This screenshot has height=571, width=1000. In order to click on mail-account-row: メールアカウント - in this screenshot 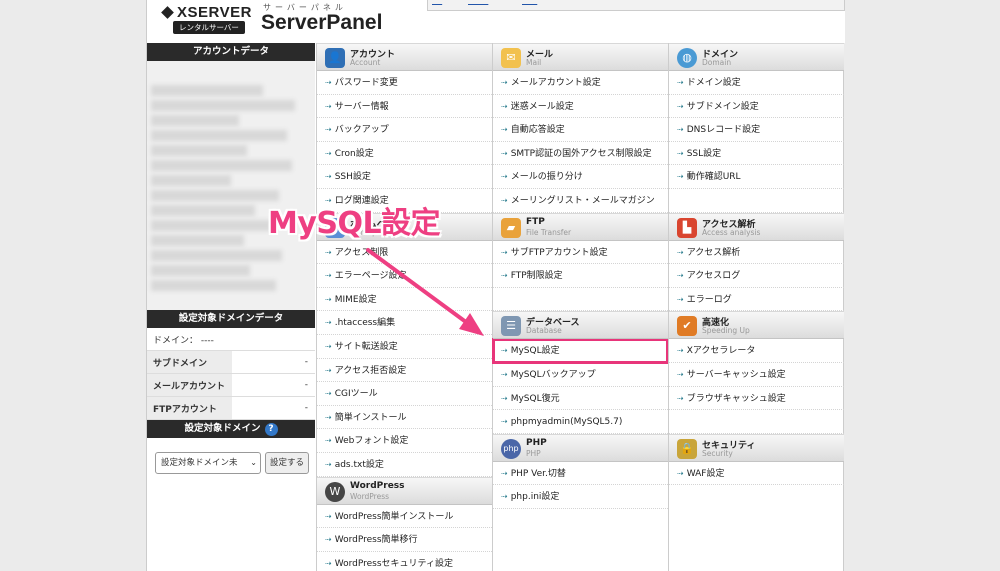, I will do `click(231, 385)`.